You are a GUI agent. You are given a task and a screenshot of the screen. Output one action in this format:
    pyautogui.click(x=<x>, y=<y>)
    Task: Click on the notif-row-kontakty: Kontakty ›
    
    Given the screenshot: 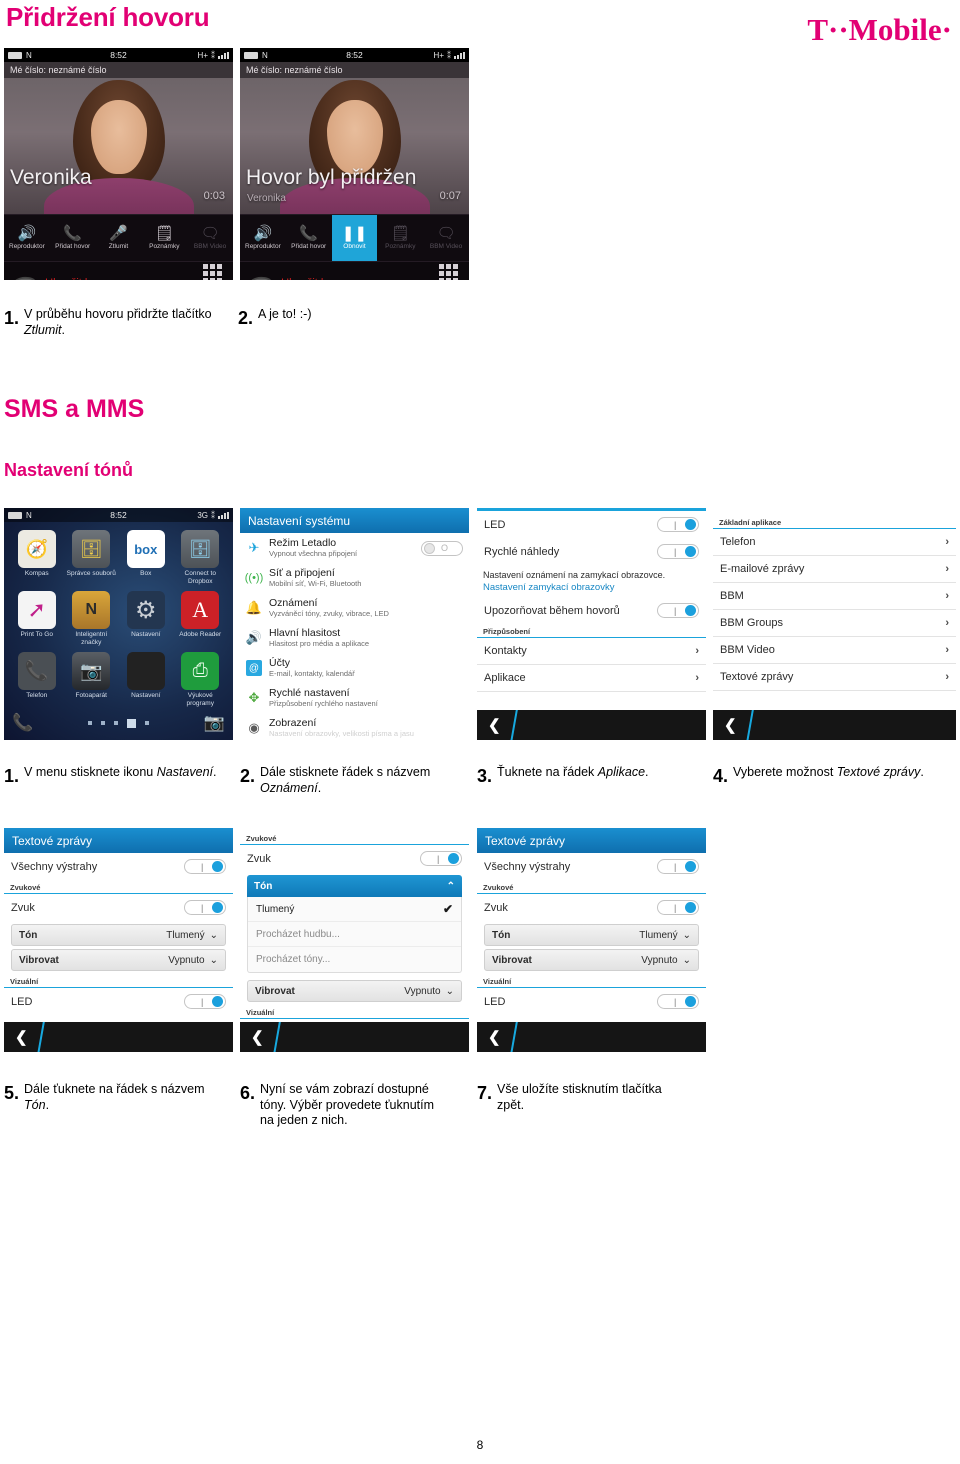 What is the action you would take?
    pyautogui.click(x=591, y=651)
    